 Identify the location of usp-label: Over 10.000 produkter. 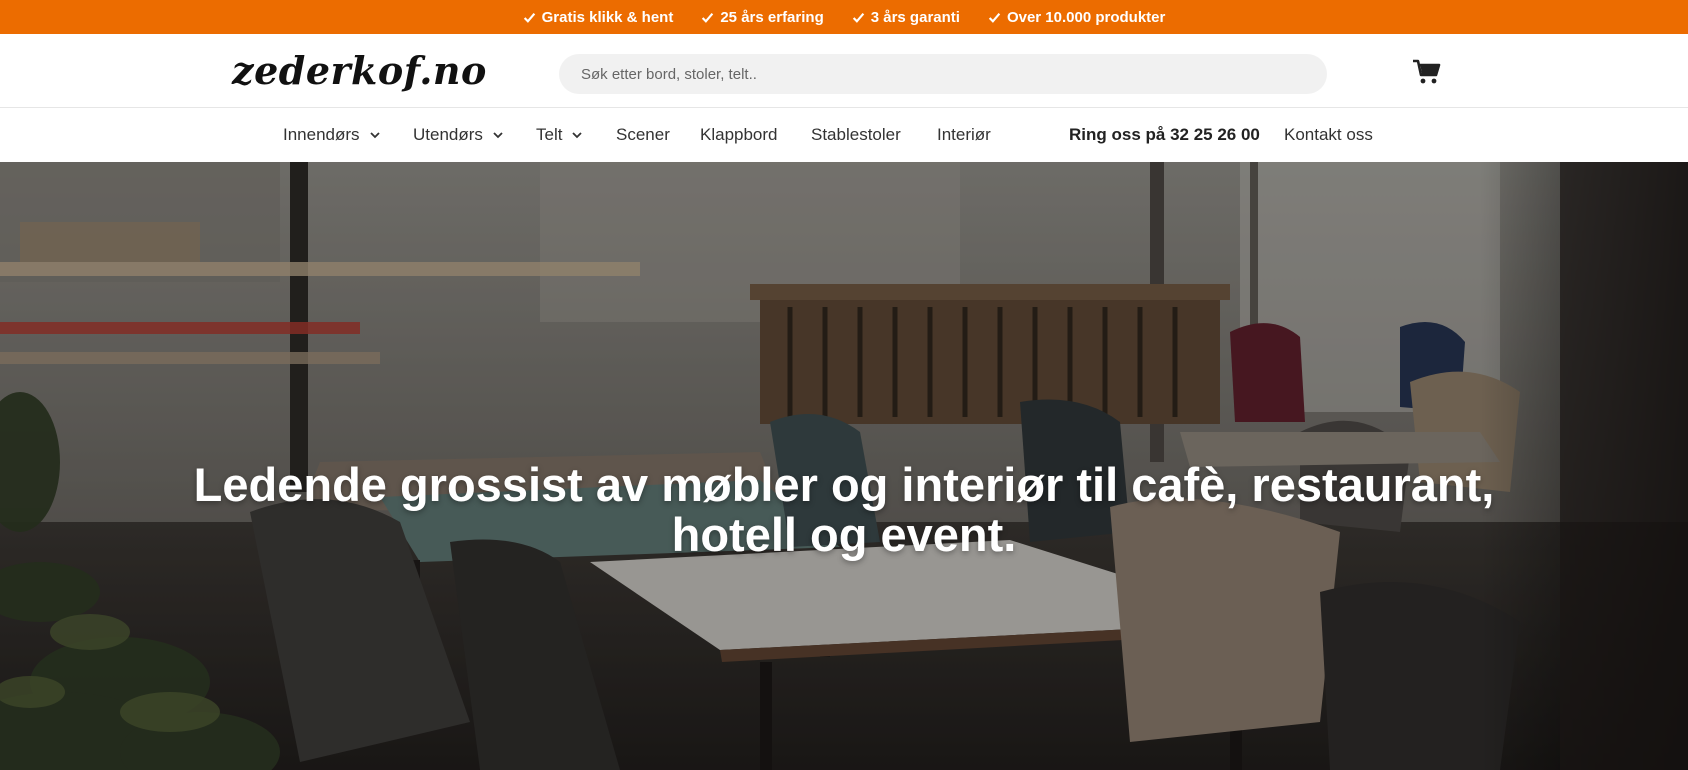
(1086, 17).